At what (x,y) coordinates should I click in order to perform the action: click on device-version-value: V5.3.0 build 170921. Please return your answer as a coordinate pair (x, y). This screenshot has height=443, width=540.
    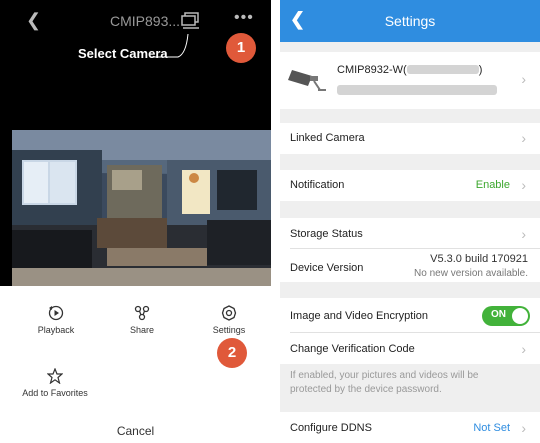
    Looking at the image, I should click on (479, 259).